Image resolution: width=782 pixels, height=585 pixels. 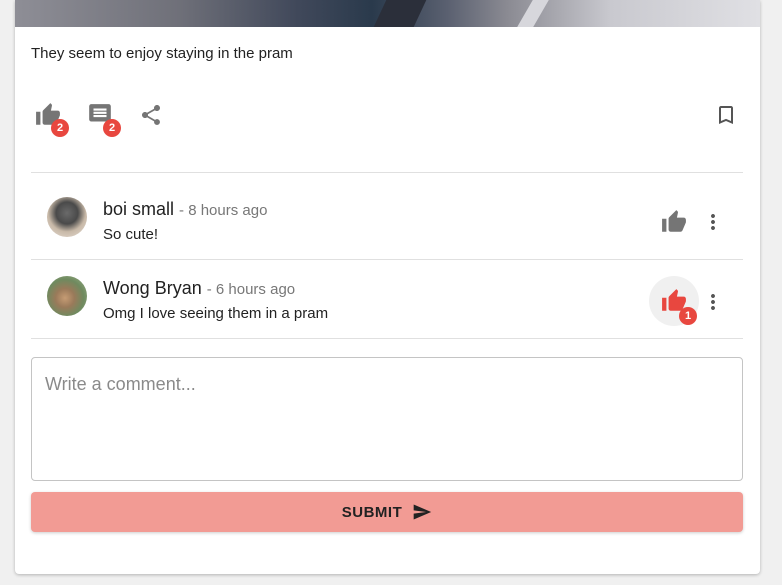 What do you see at coordinates (50, 117) in the screenshot?
I see `like-post-button: 2` at bounding box center [50, 117].